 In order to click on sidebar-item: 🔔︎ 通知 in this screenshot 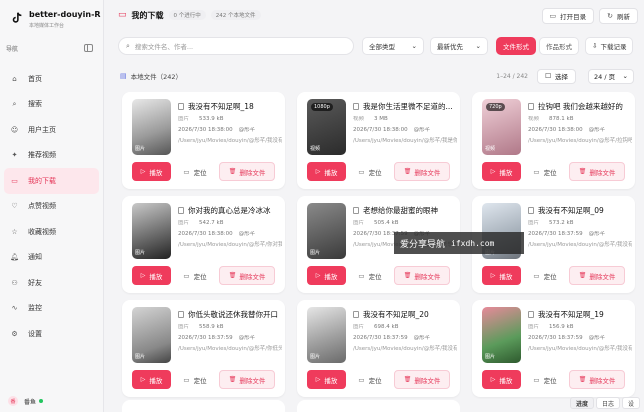, I will do `click(51, 258)`.